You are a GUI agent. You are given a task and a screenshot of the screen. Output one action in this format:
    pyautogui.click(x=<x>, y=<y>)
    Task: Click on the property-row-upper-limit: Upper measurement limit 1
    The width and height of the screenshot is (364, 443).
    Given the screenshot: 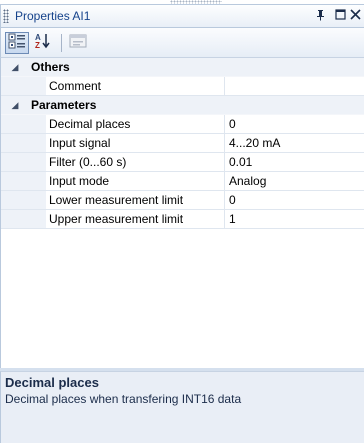 What is the action you would take?
    pyautogui.click(x=182, y=219)
    